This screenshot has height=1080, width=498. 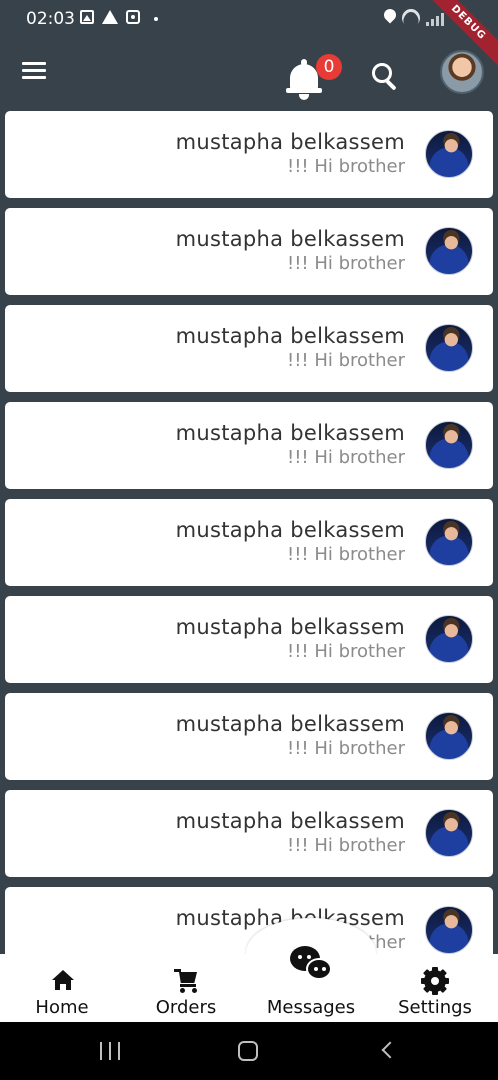 What do you see at coordinates (133, 17) in the screenshot?
I see `screen-record-icon` at bounding box center [133, 17].